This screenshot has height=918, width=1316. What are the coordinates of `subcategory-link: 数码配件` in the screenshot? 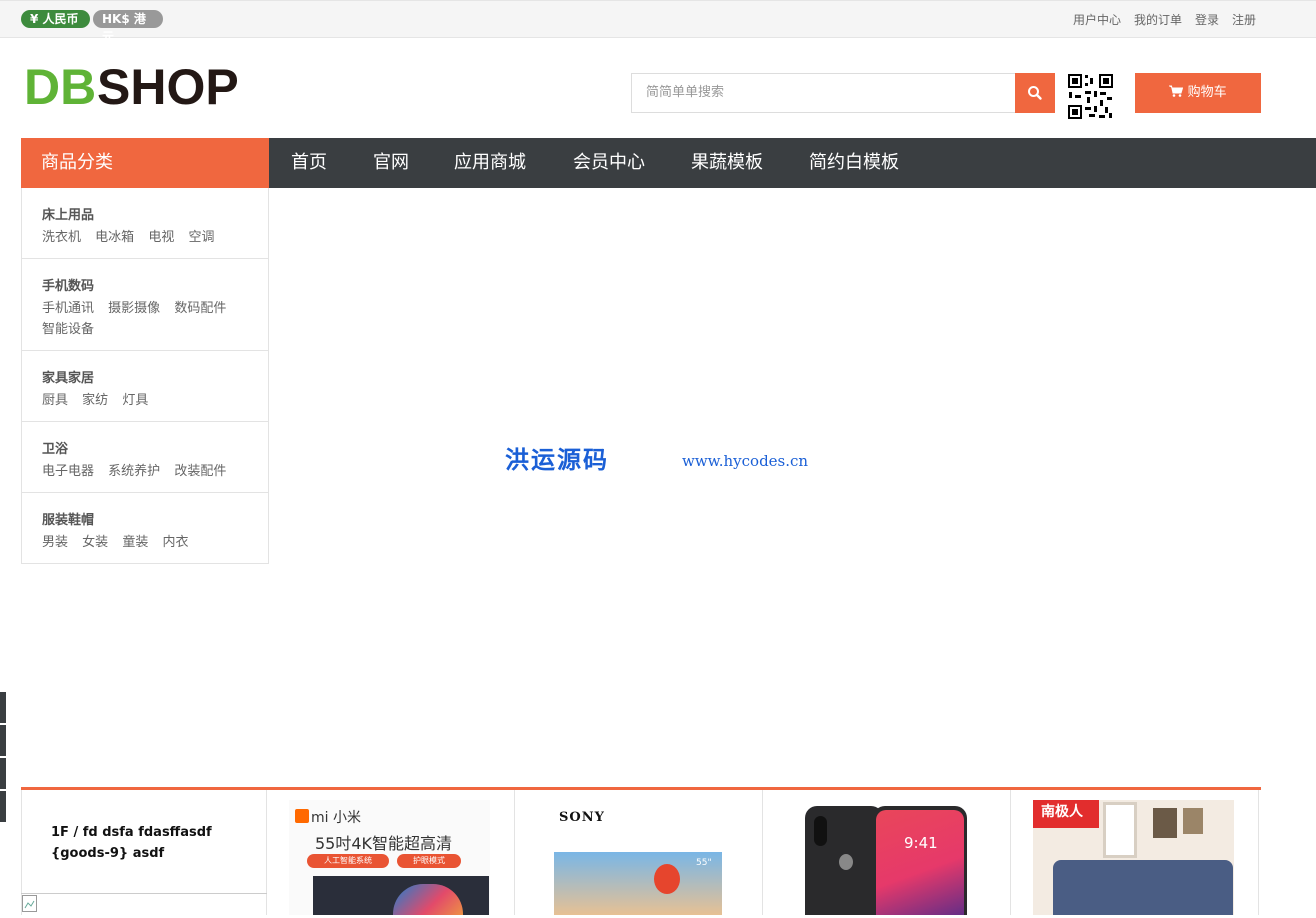 It's located at (200, 308).